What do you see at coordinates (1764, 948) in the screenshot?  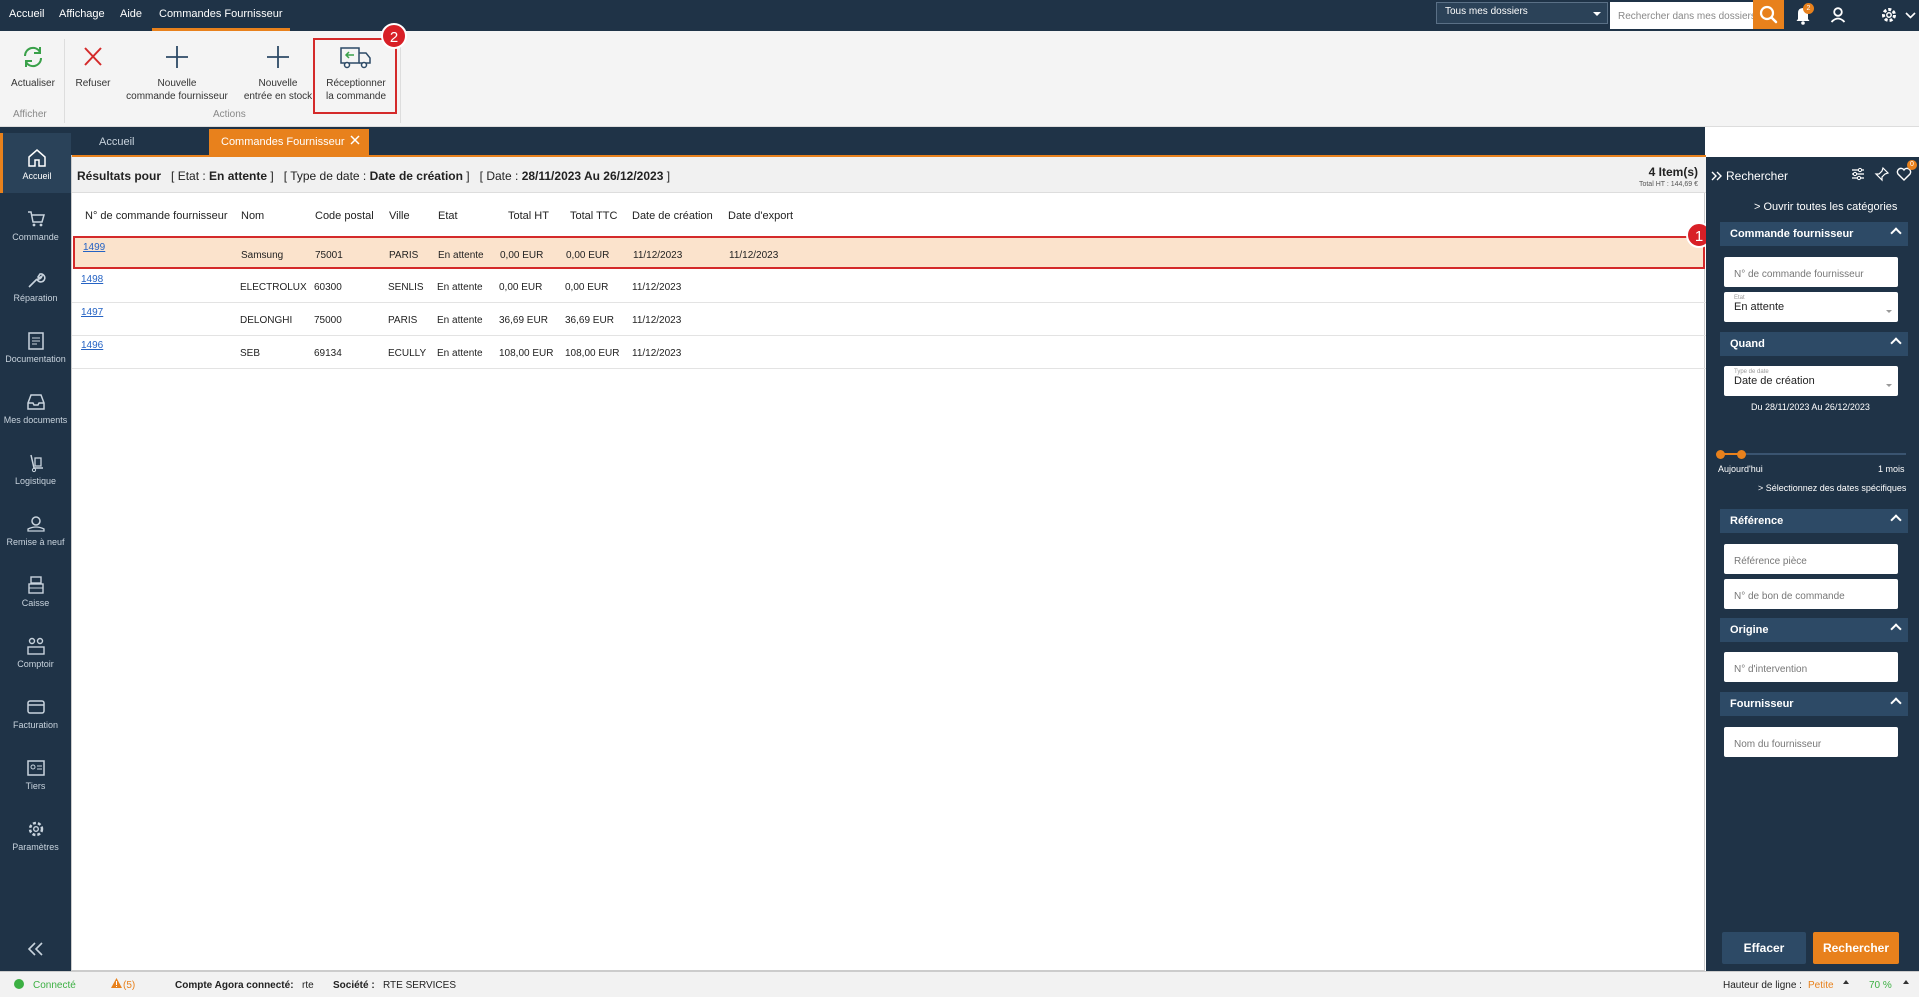 I see `clear-button: Effacer` at bounding box center [1764, 948].